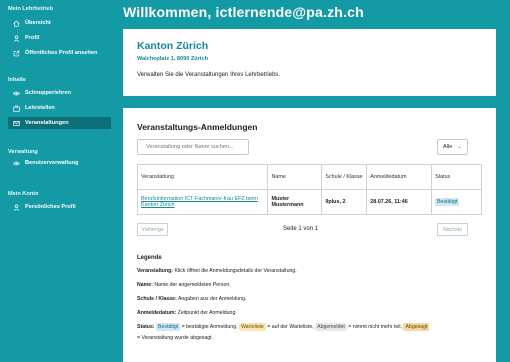  I want to click on status-filter-select: Alle ⌄, so click(452, 147).